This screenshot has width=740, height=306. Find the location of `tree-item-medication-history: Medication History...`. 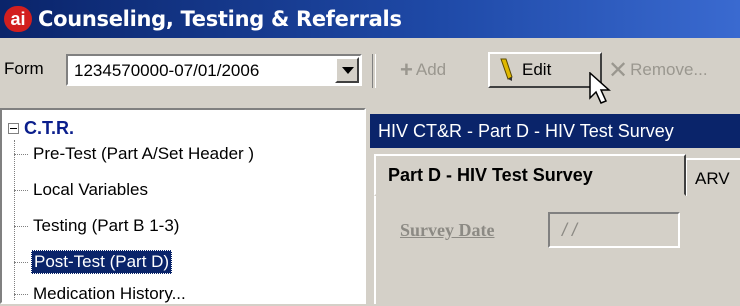

tree-item-medication-history: Medication History... is located at coordinates (101, 294).